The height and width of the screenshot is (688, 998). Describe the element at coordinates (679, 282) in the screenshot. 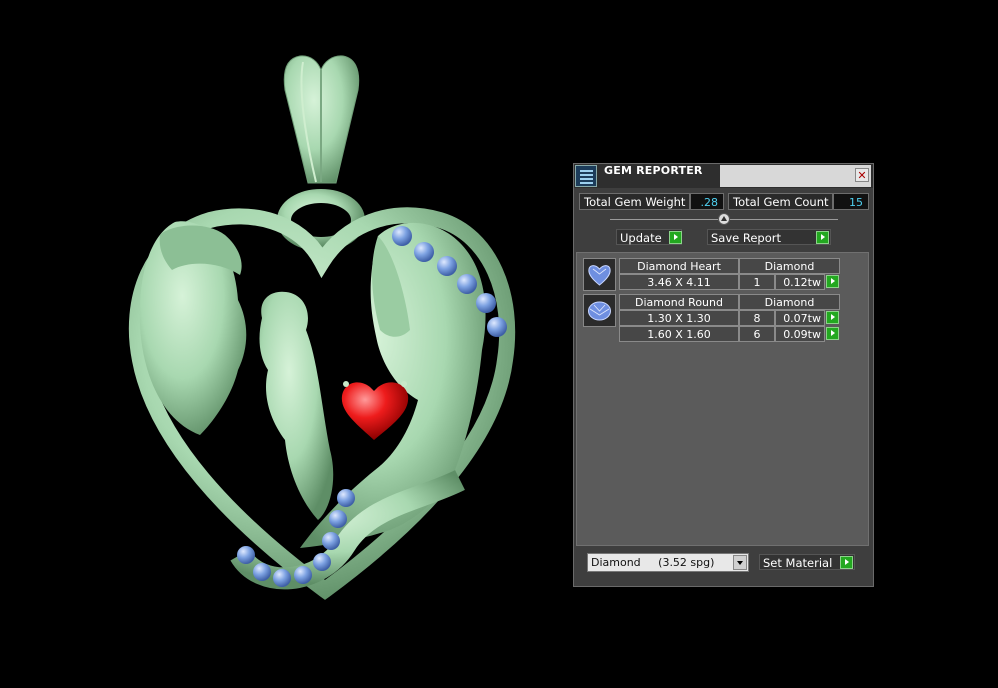

I see `gem-size-cell: 3.46 X 4.11` at that location.